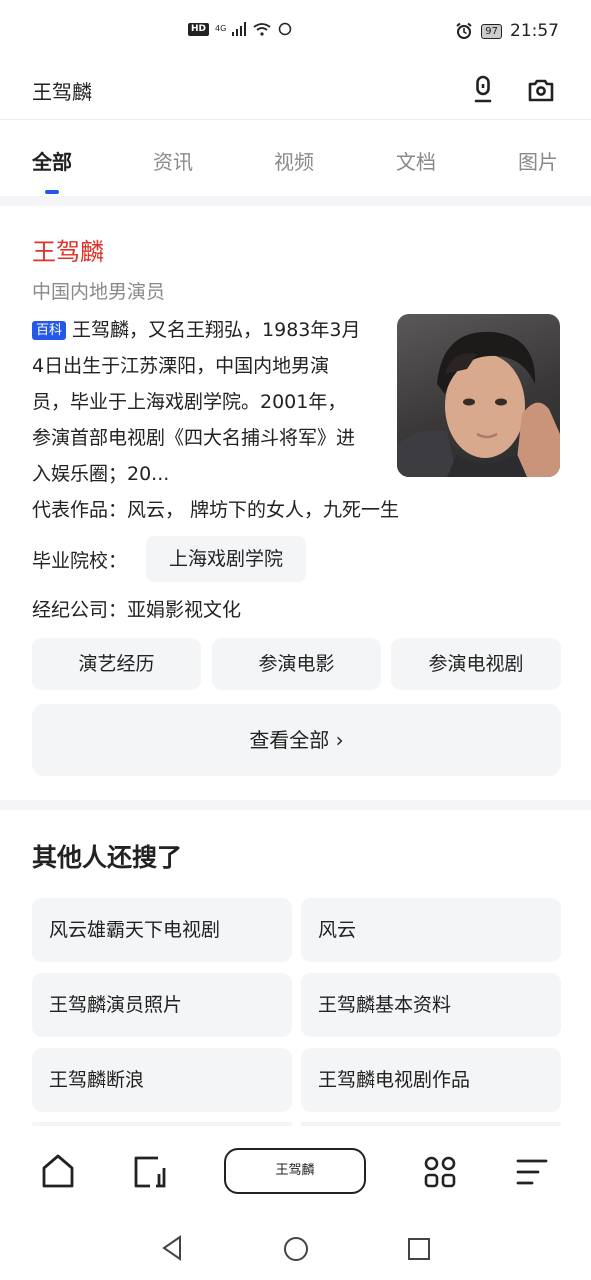 This screenshot has width=591, height=1280. What do you see at coordinates (483, 90) in the screenshot?
I see `mic-icon` at bounding box center [483, 90].